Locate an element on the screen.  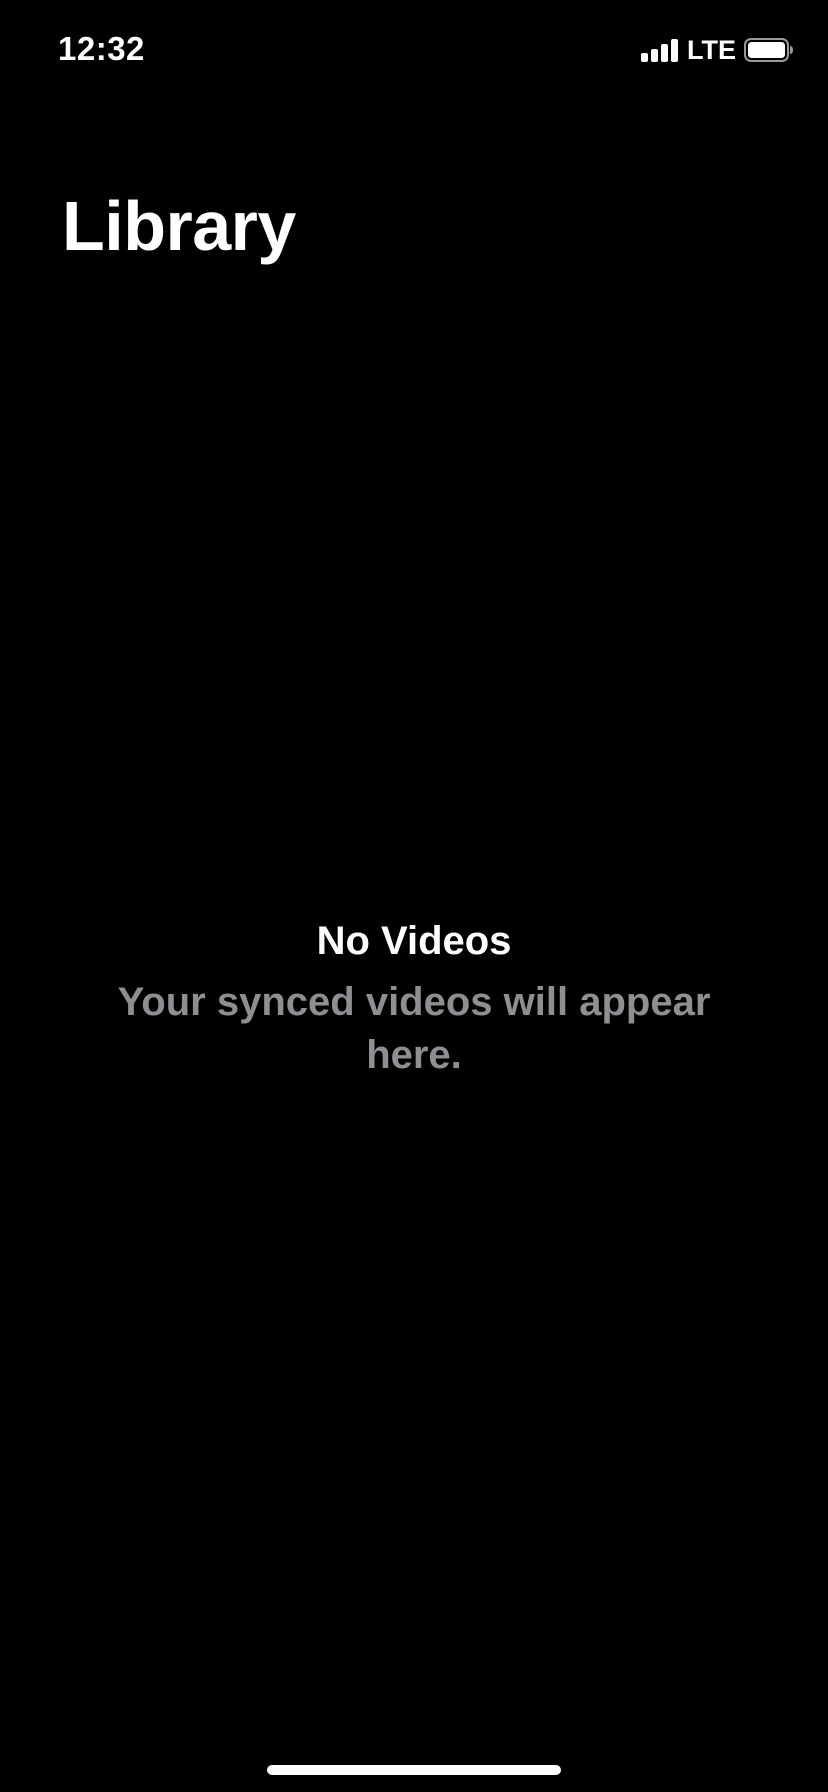
signal-icon is located at coordinates (661, 50).